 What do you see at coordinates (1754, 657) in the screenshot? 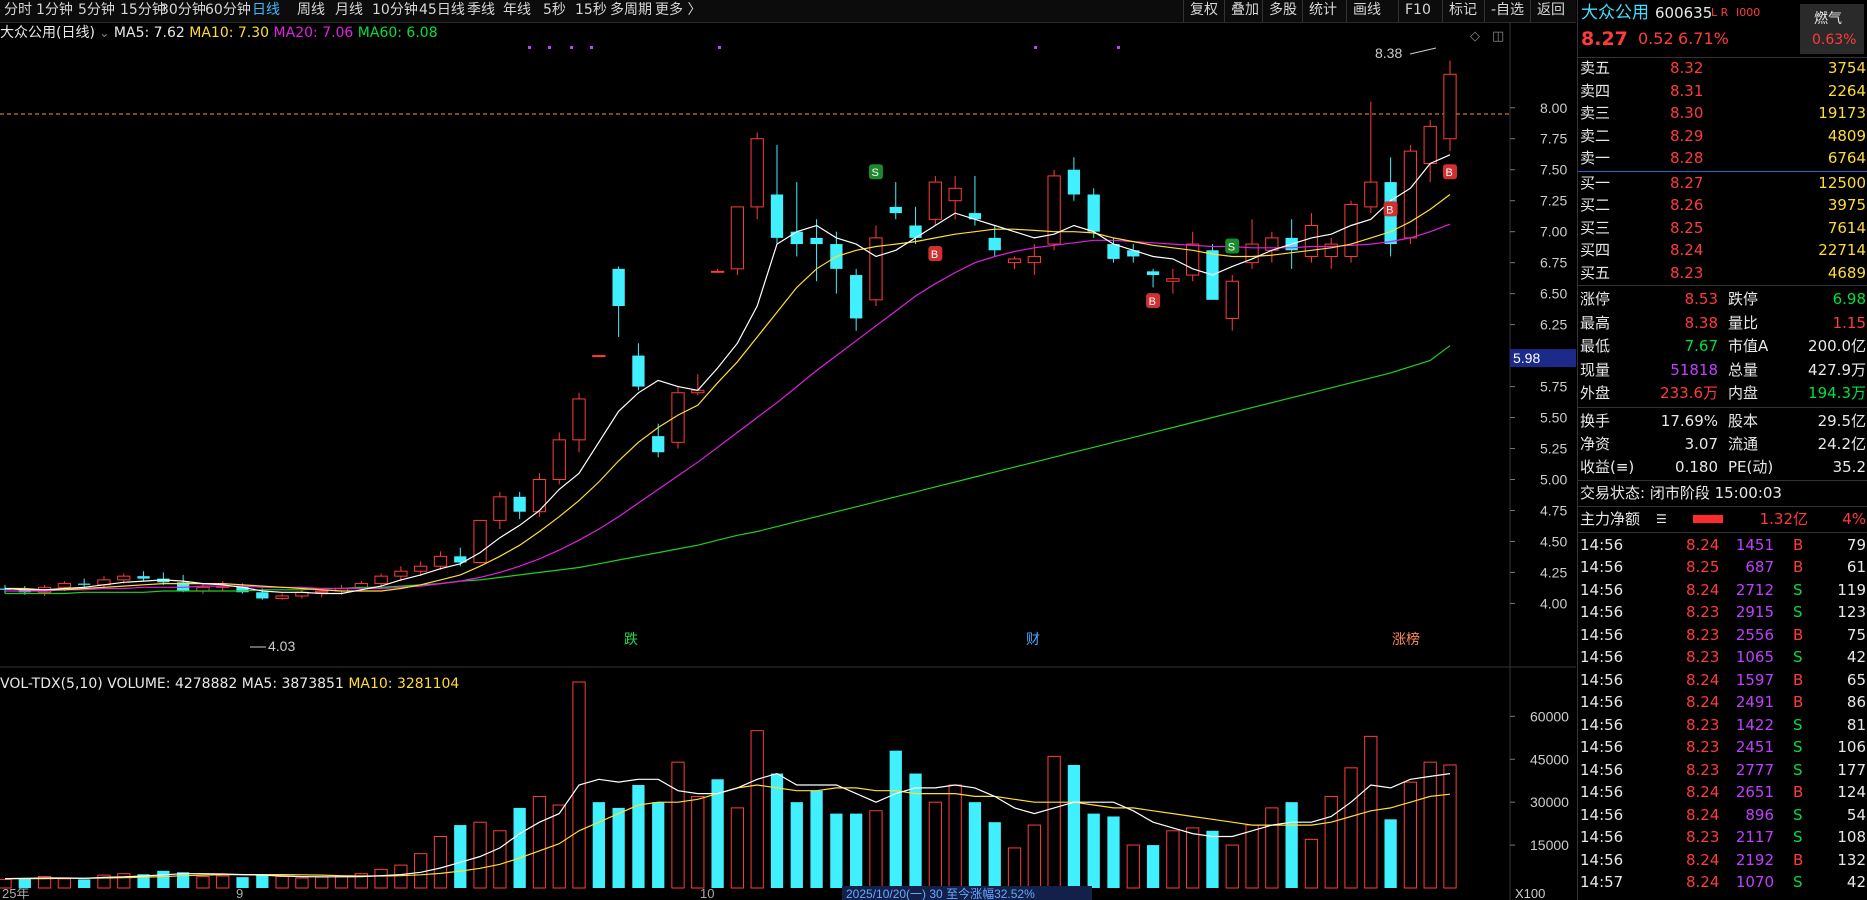
I see `tick-volume: 1065` at bounding box center [1754, 657].